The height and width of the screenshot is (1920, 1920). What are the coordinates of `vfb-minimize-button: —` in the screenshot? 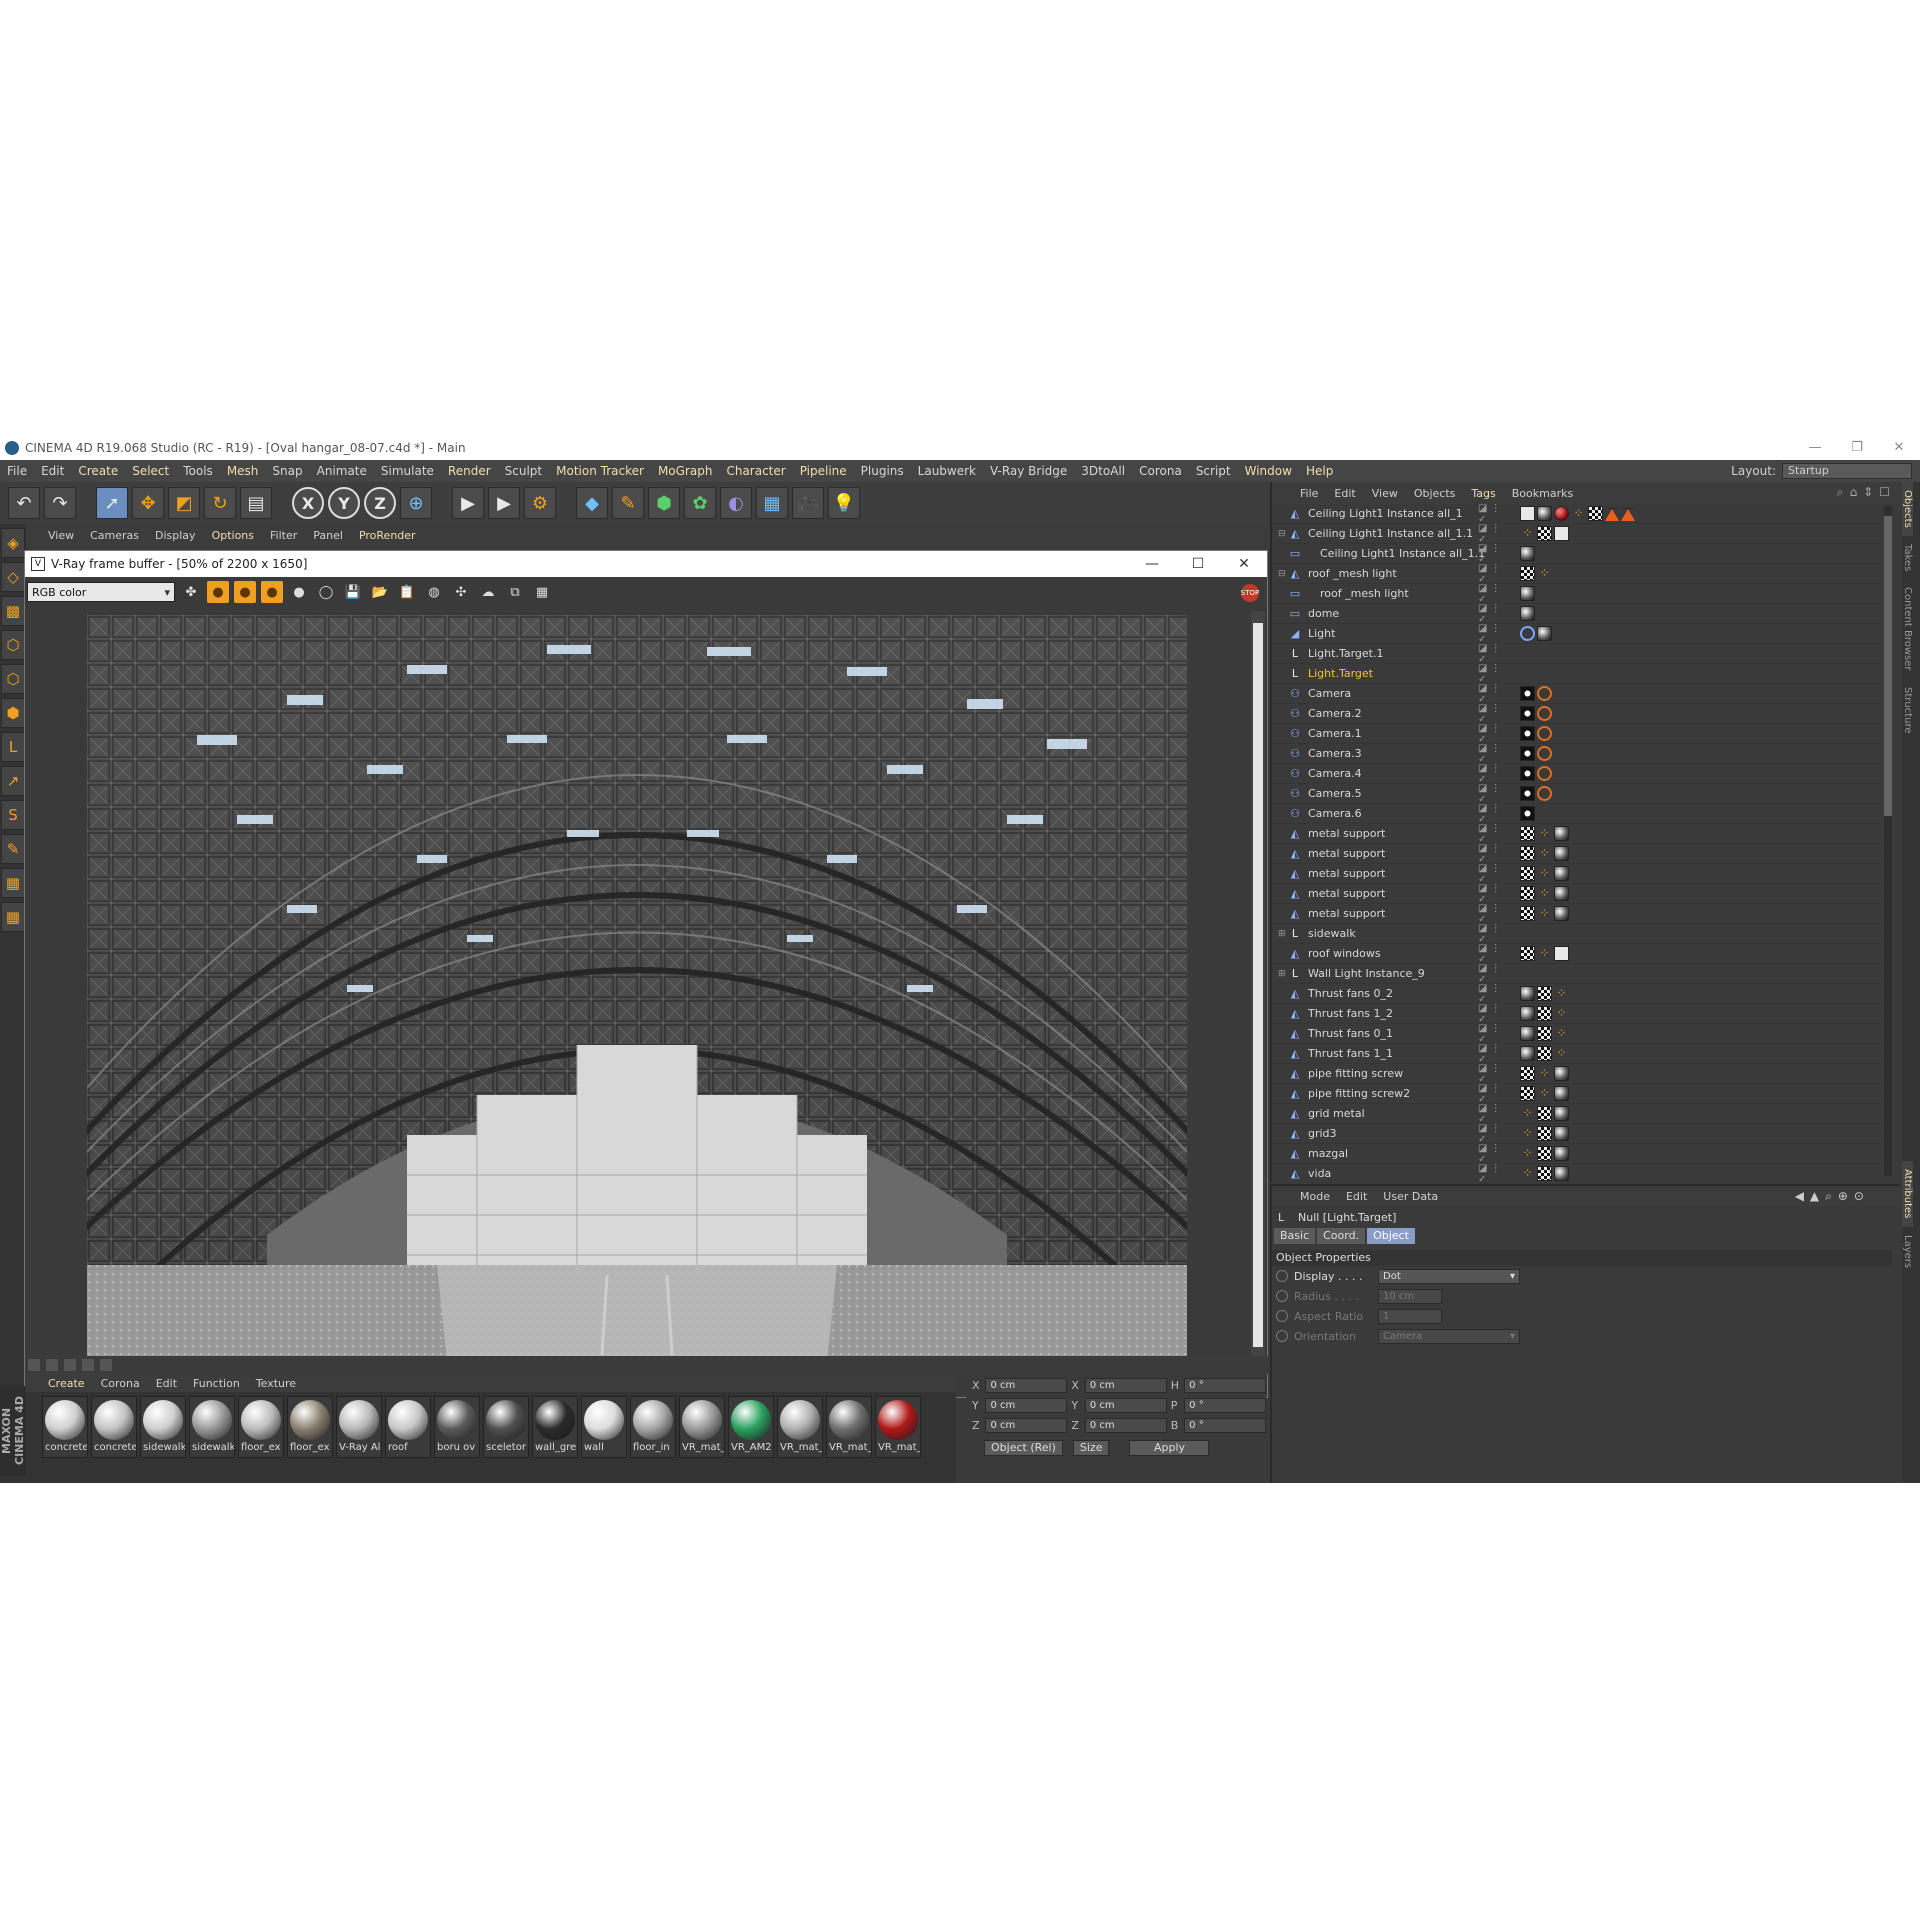 It's located at (1152, 564).